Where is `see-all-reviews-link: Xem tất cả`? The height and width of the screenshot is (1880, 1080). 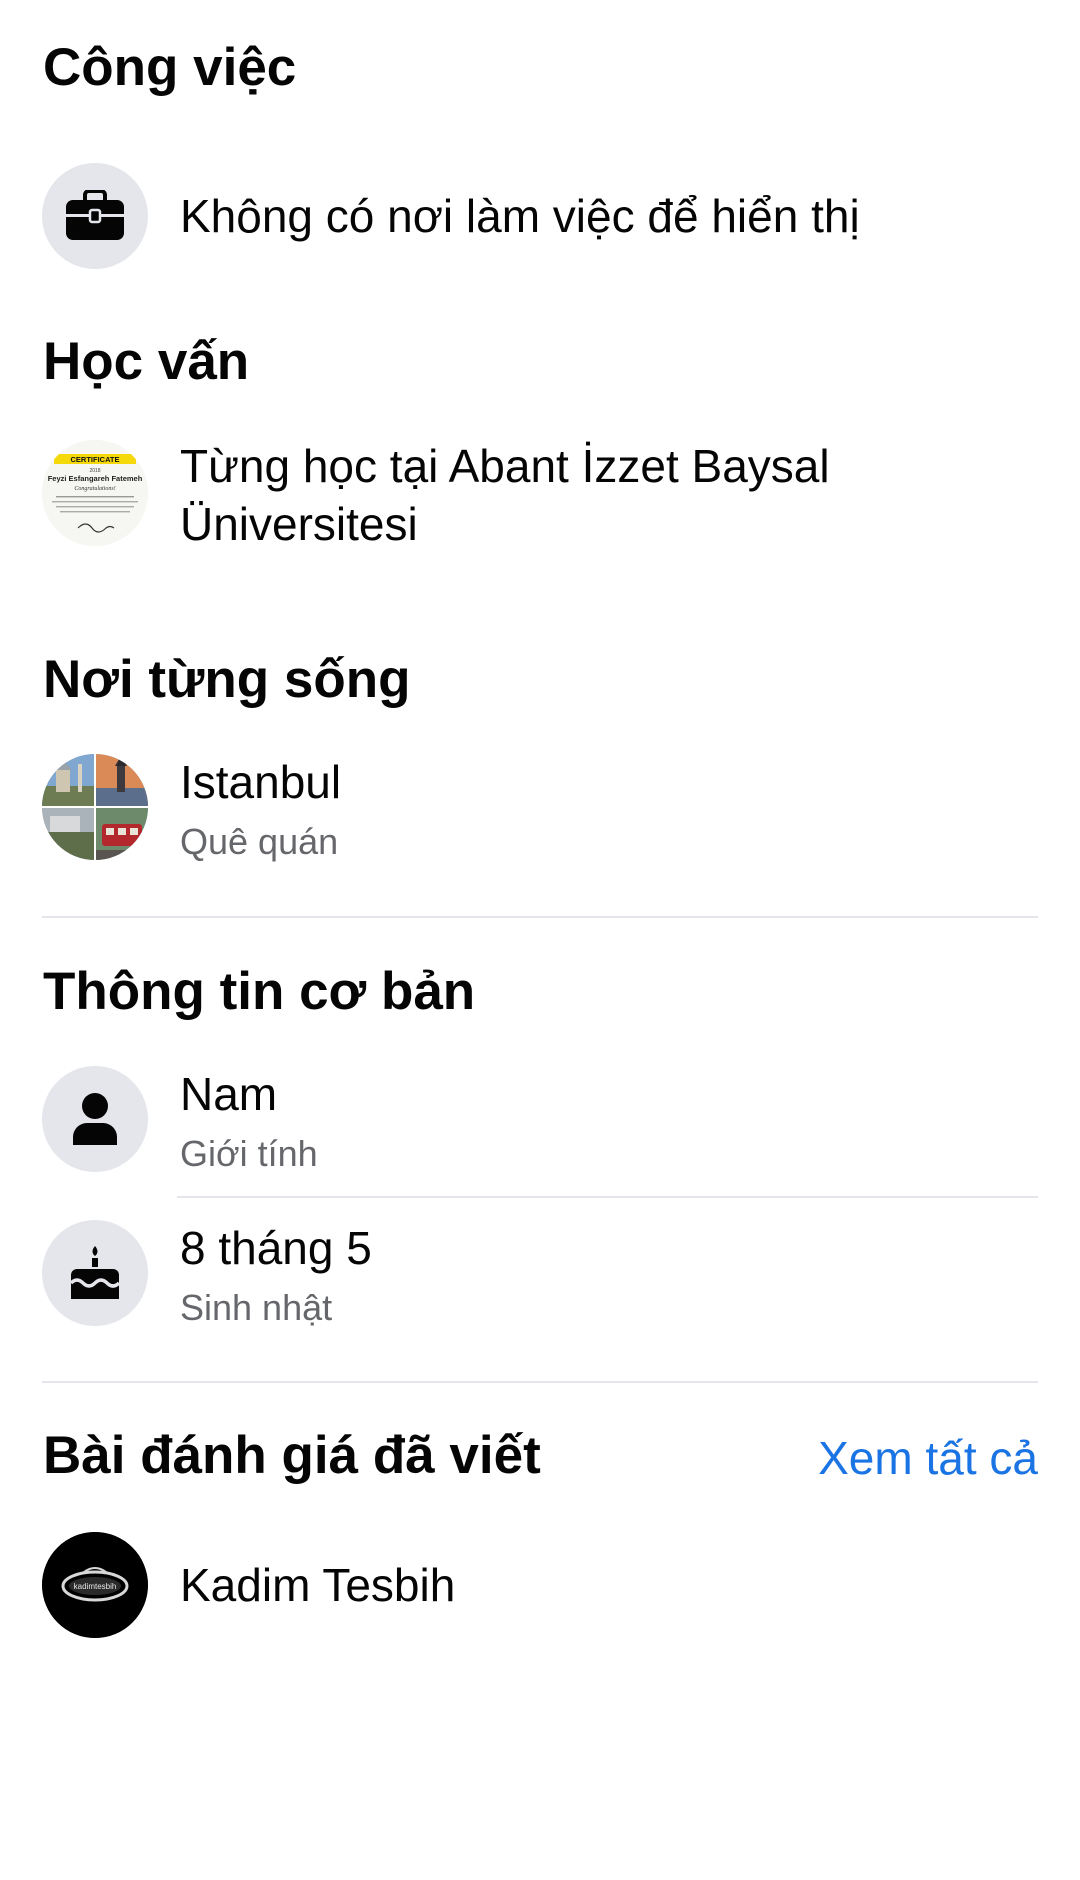 see-all-reviews-link: Xem tất cả is located at coordinates (928, 1458).